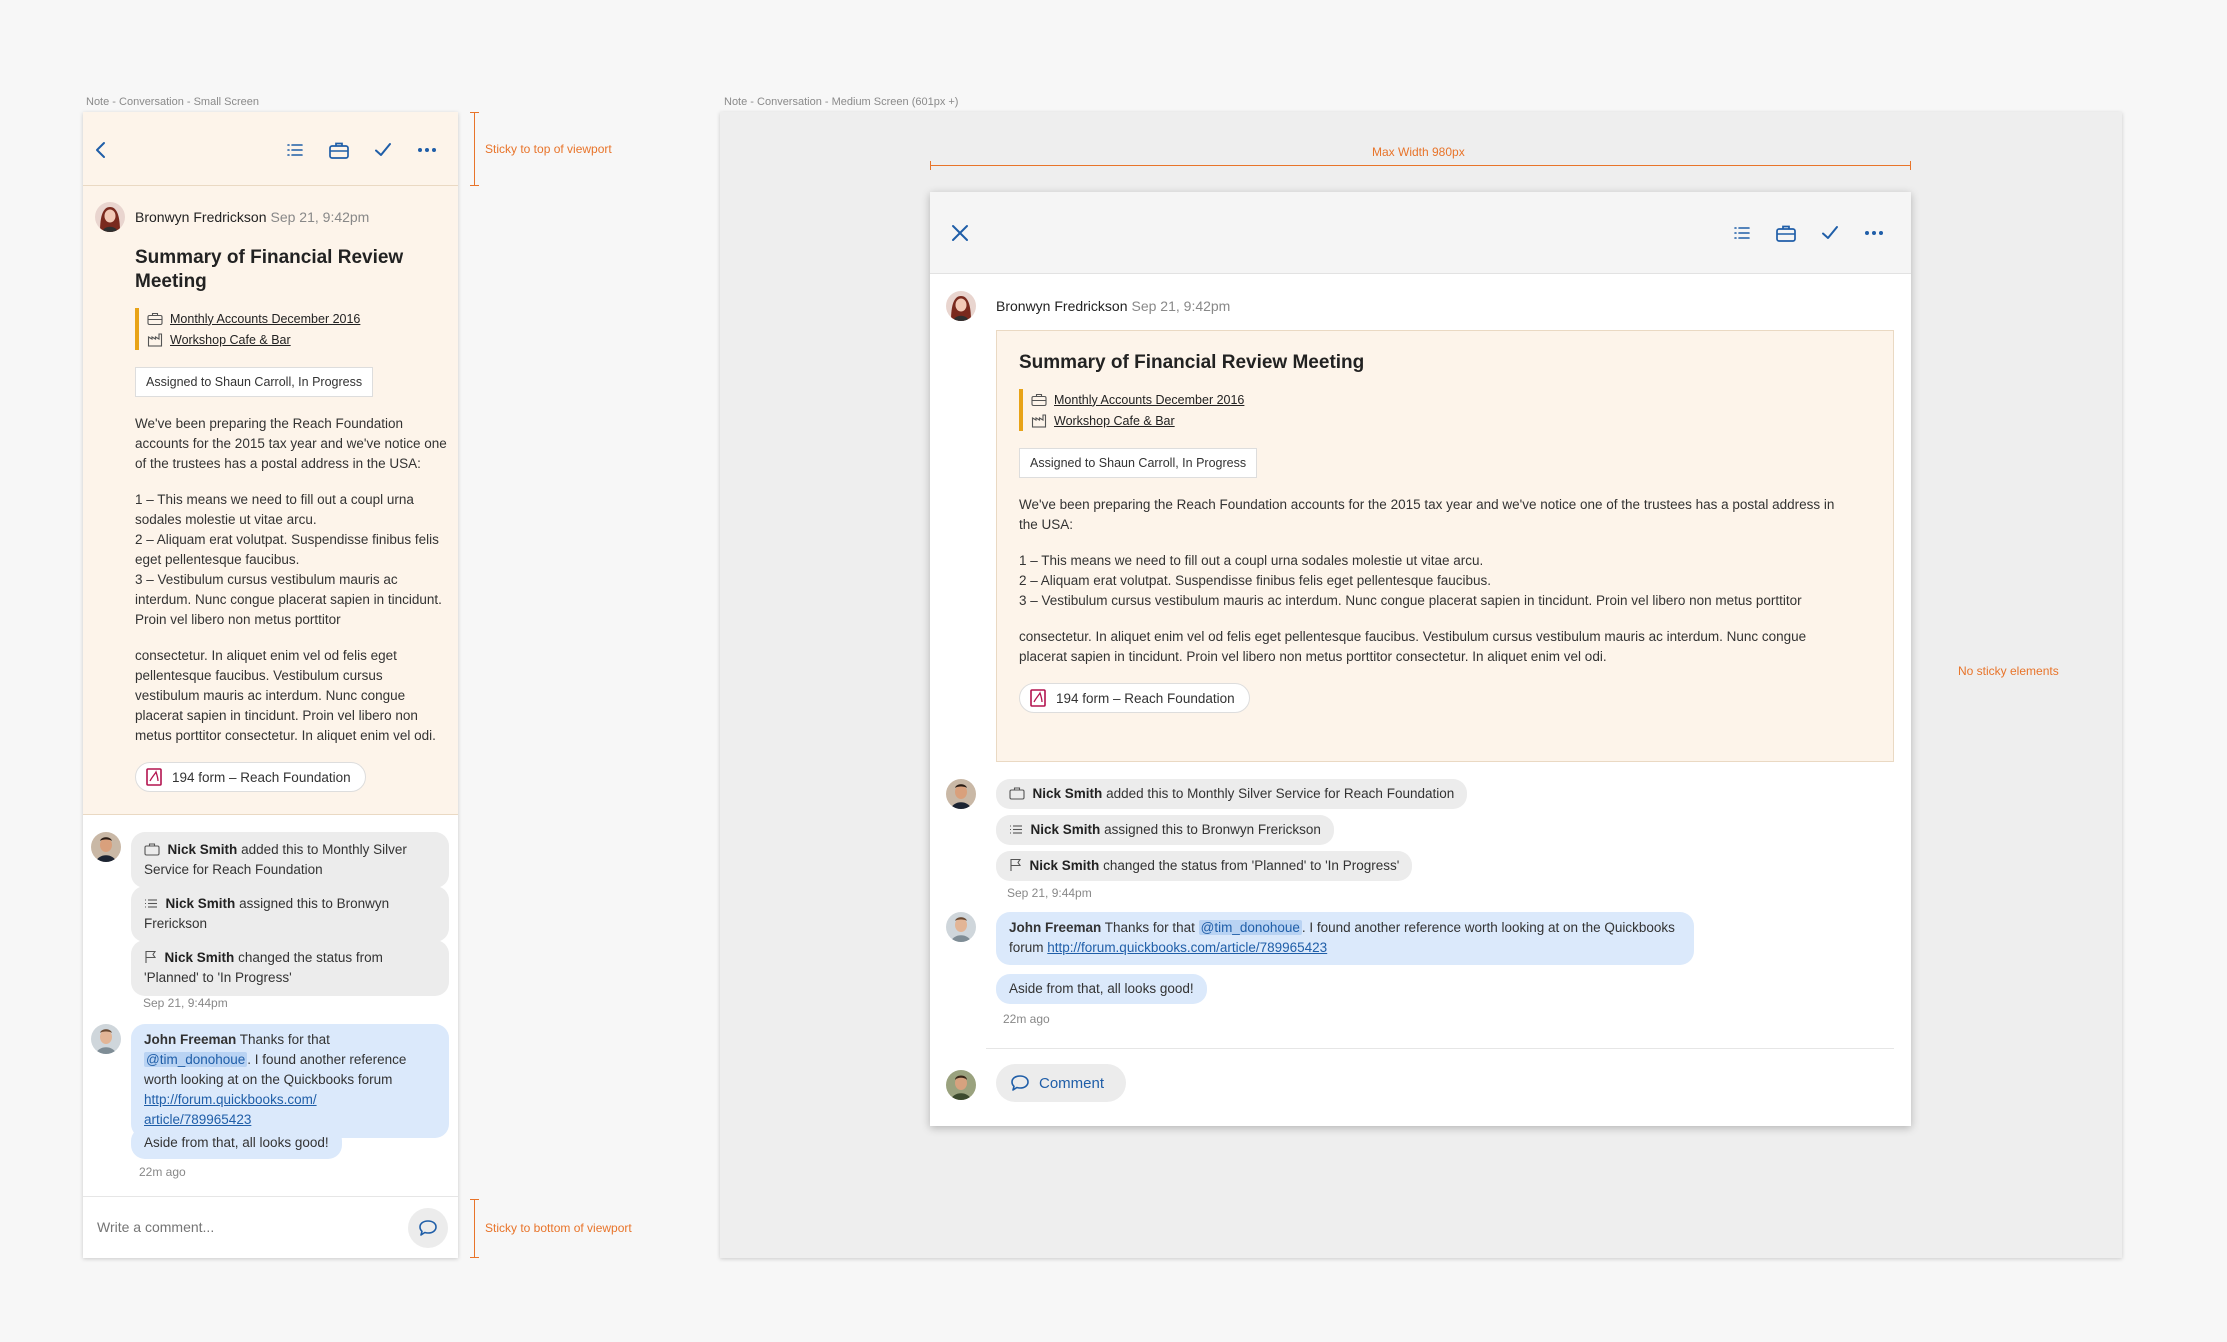 Image resolution: width=2227 pixels, height=1342 pixels. Describe the element at coordinates (548, 149) in the screenshot. I see `sticky-top-note: Sticky to top of viewport` at that location.